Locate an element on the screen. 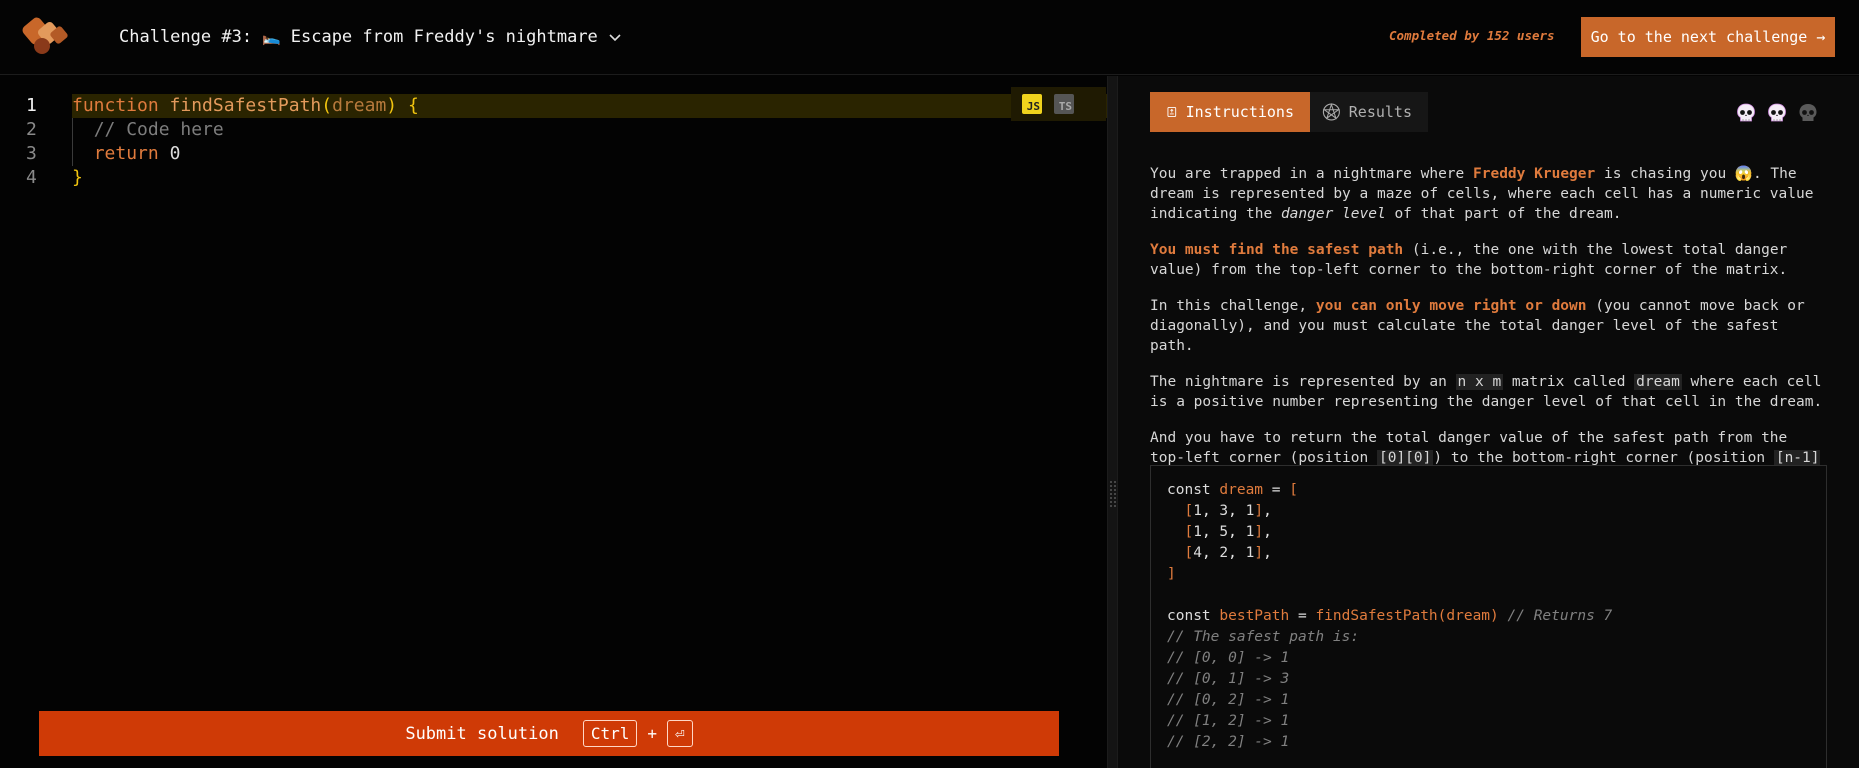 This screenshot has width=1859, height=768. line-numbers: 1 2 3 4 is located at coordinates (30, 142).